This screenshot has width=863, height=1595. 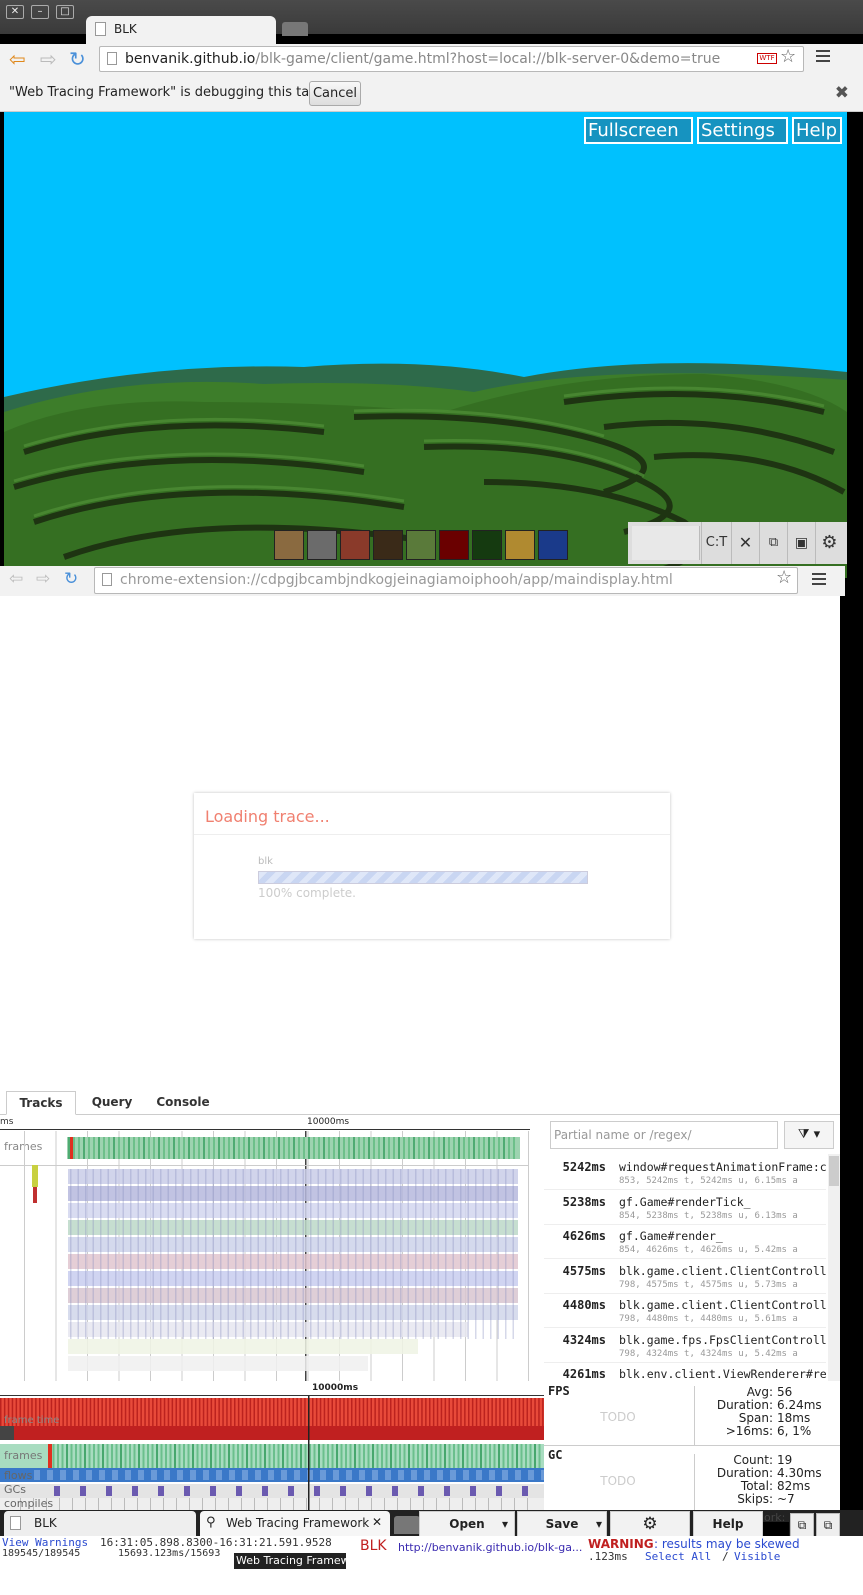 What do you see at coordinates (650, 1524) in the screenshot?
I see `settings-gear-button: ⚙` at bounding box center [650, 1524].